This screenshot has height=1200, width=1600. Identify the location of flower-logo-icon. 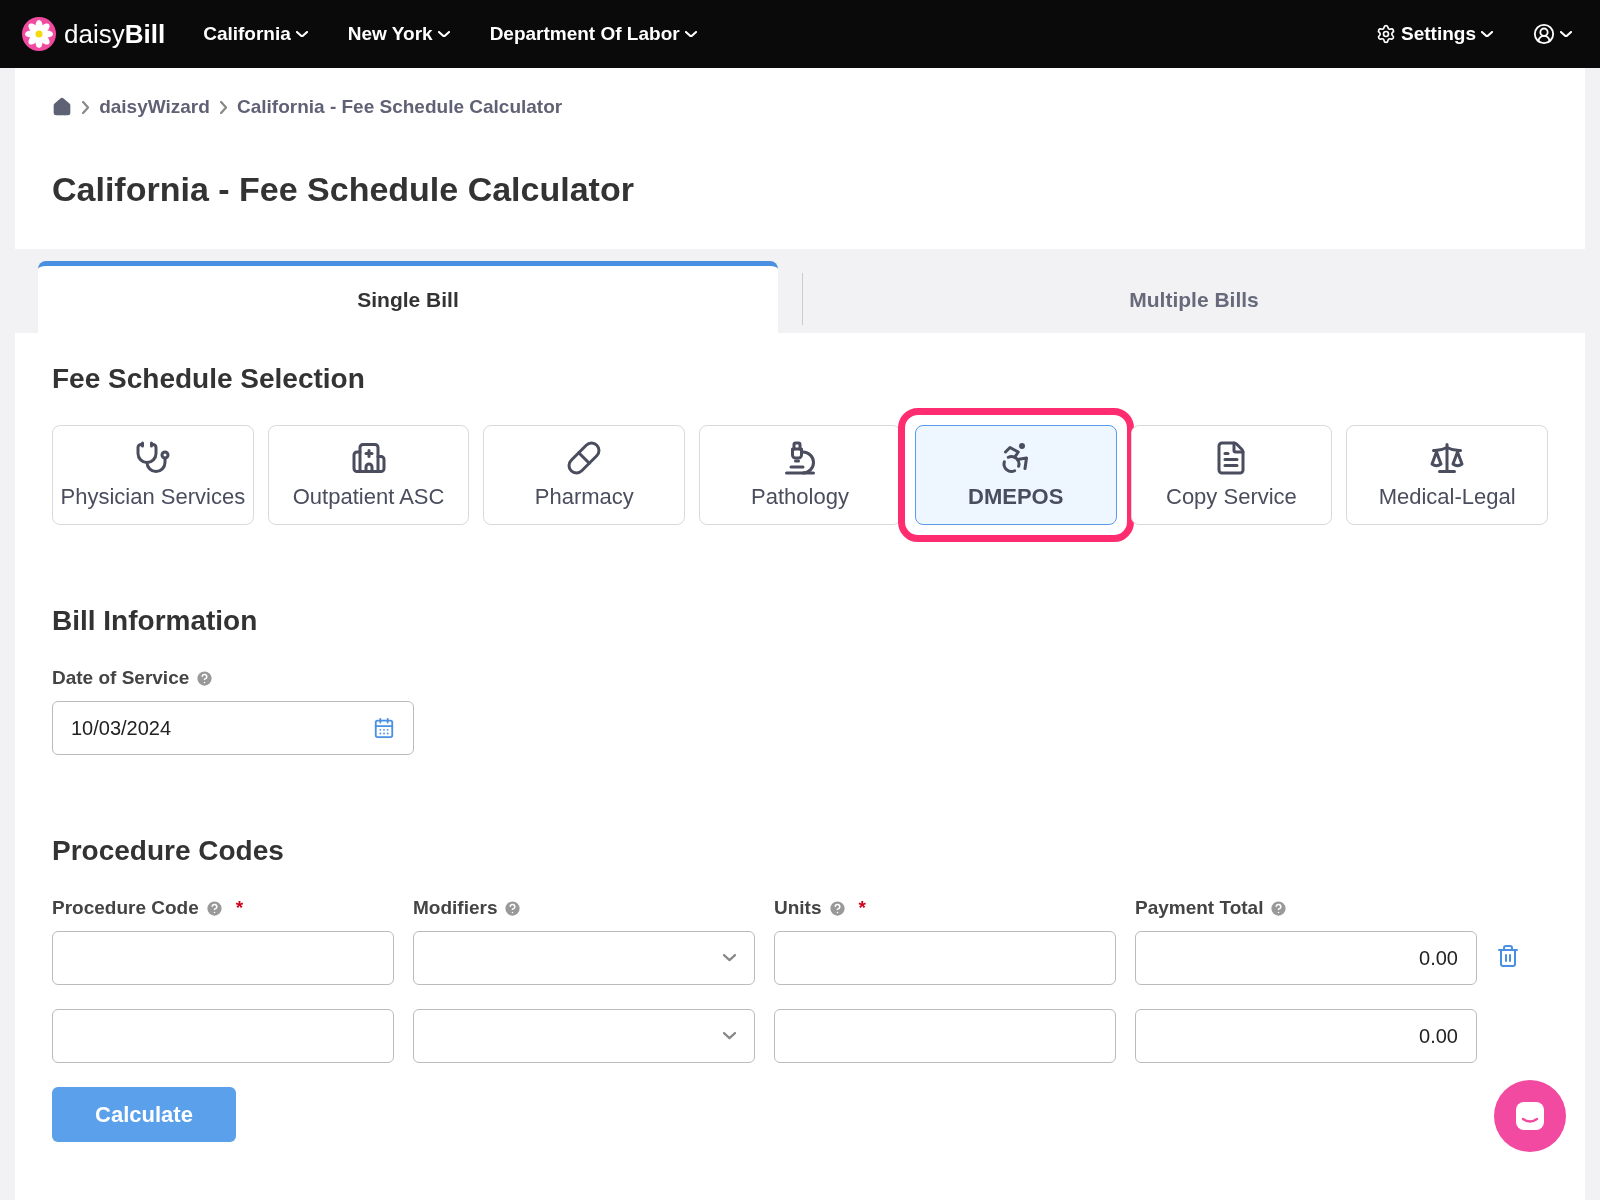
(39, 34).